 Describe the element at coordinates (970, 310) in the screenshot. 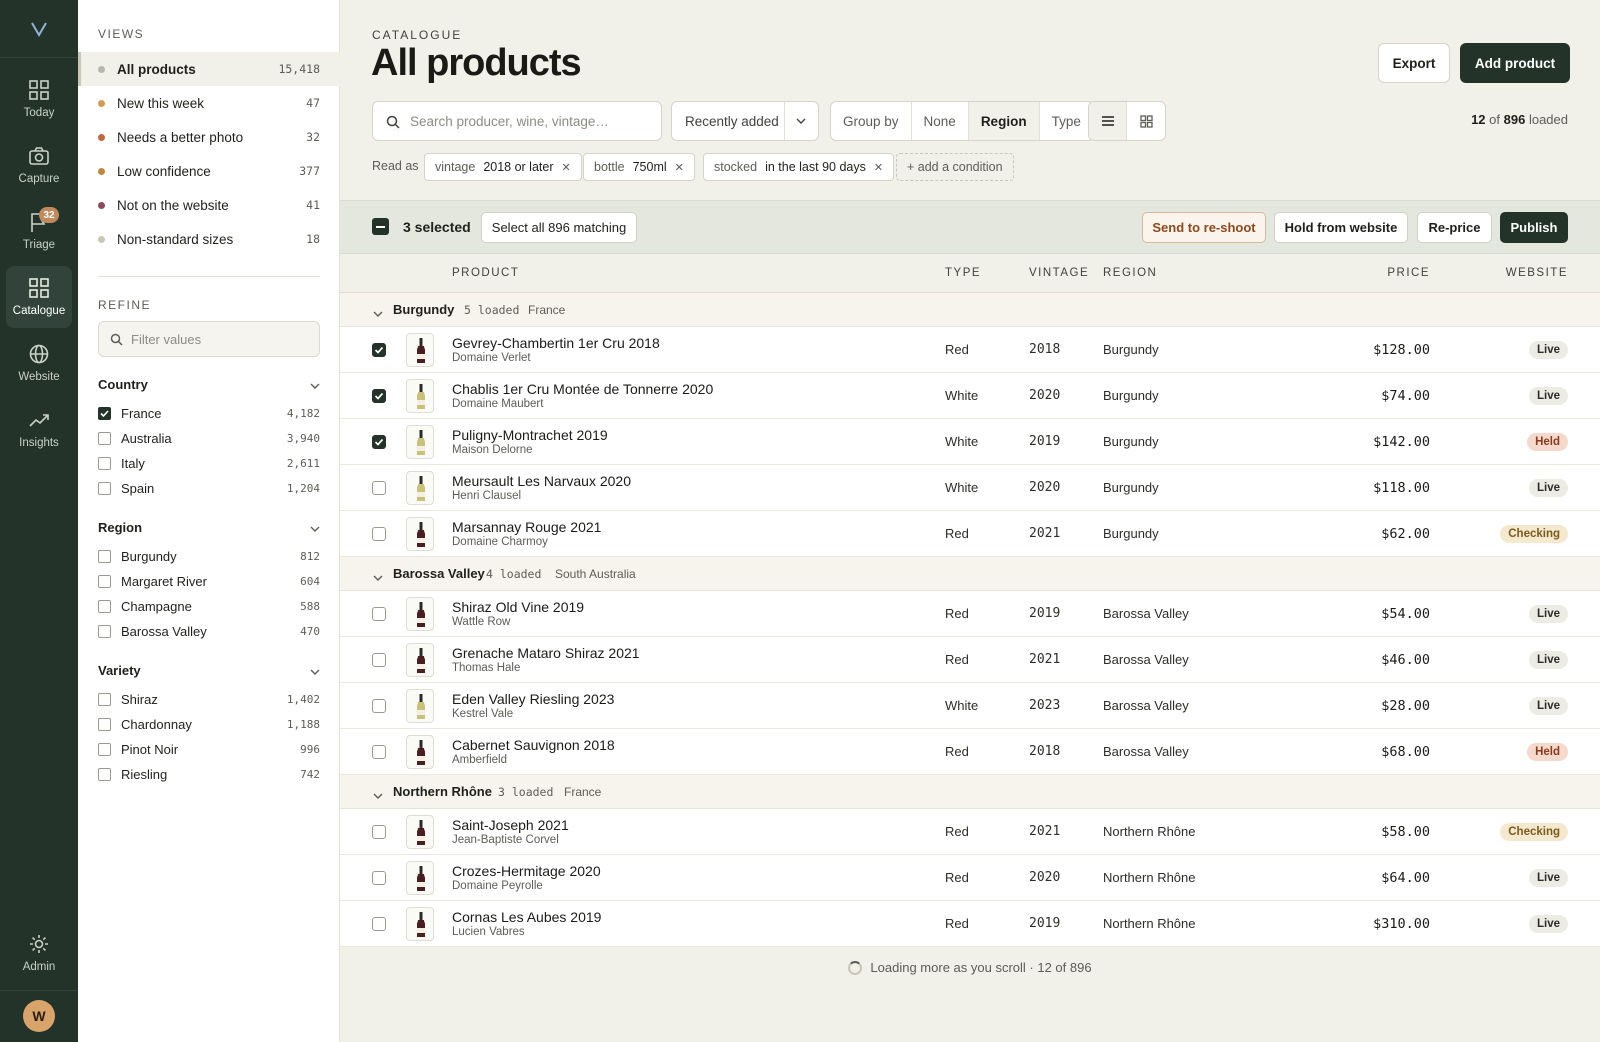

I see `group-header: Burgundy 5 loaded France` at that location.